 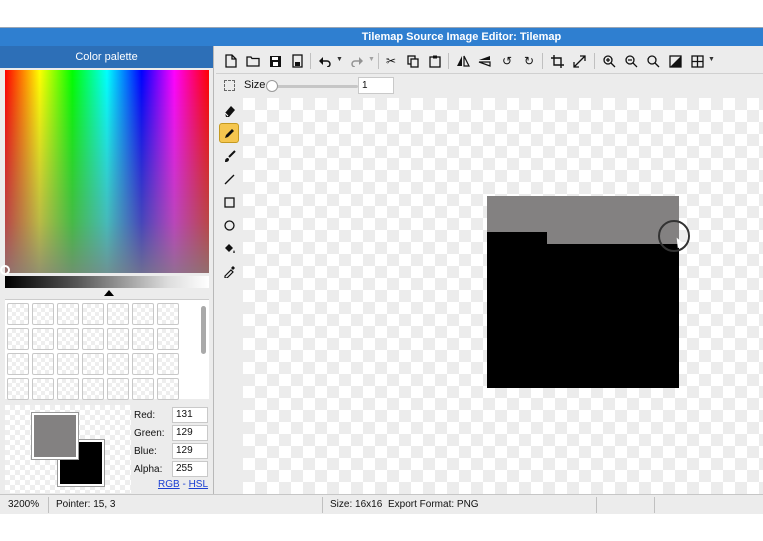 I want to click on gray-pixels-top, so click(x=583, y=214).